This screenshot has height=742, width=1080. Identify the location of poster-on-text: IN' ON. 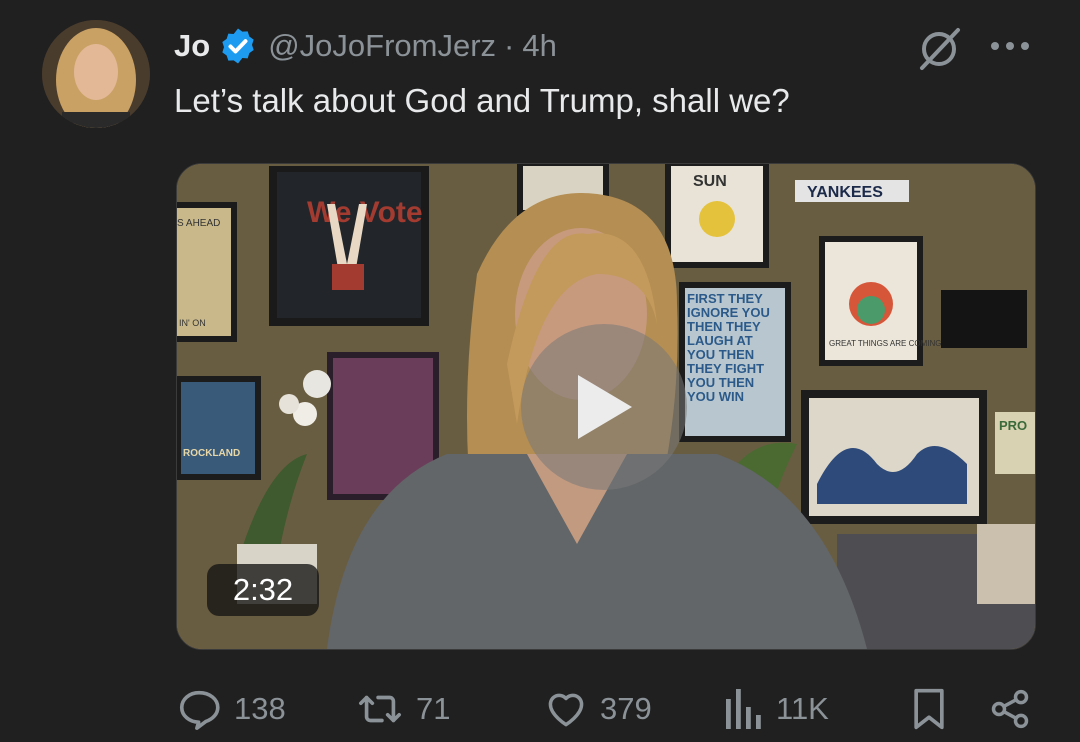
(192, 323).